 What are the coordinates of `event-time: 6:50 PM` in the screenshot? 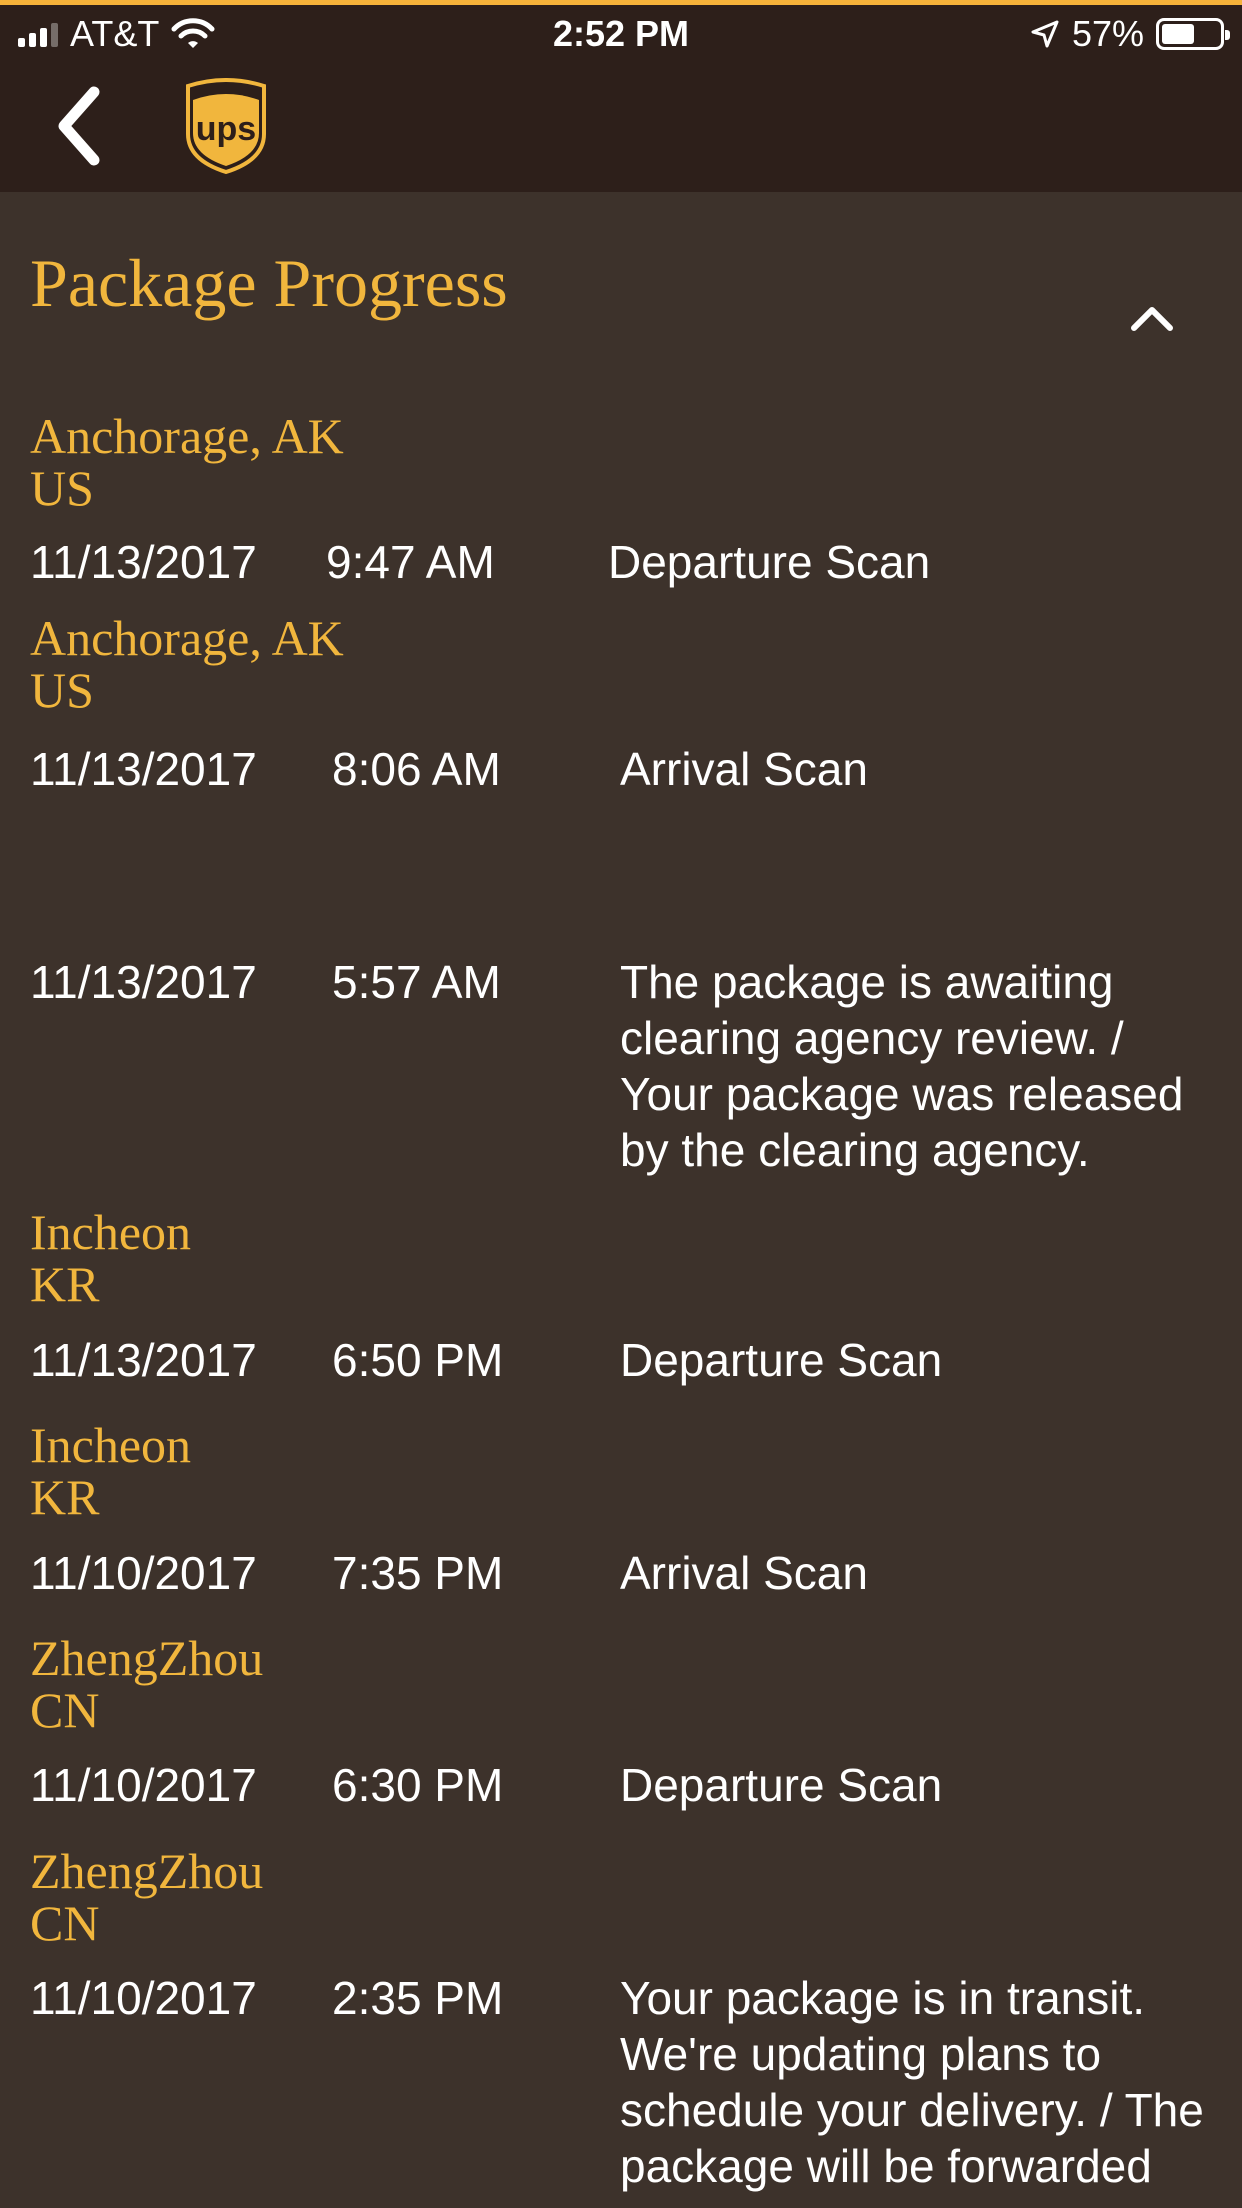 It's located at (418, 1360).